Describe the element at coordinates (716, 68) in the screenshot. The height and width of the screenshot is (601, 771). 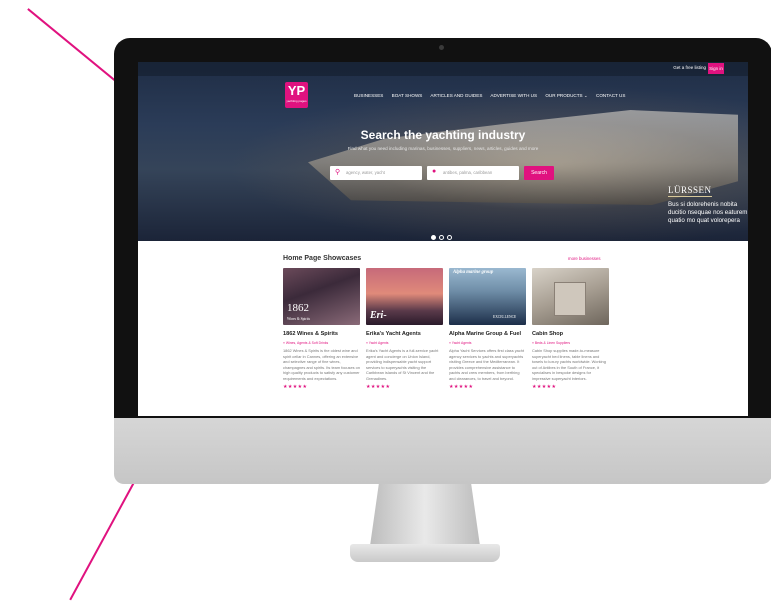
I see `sign-in-button: Sign in` at that location.